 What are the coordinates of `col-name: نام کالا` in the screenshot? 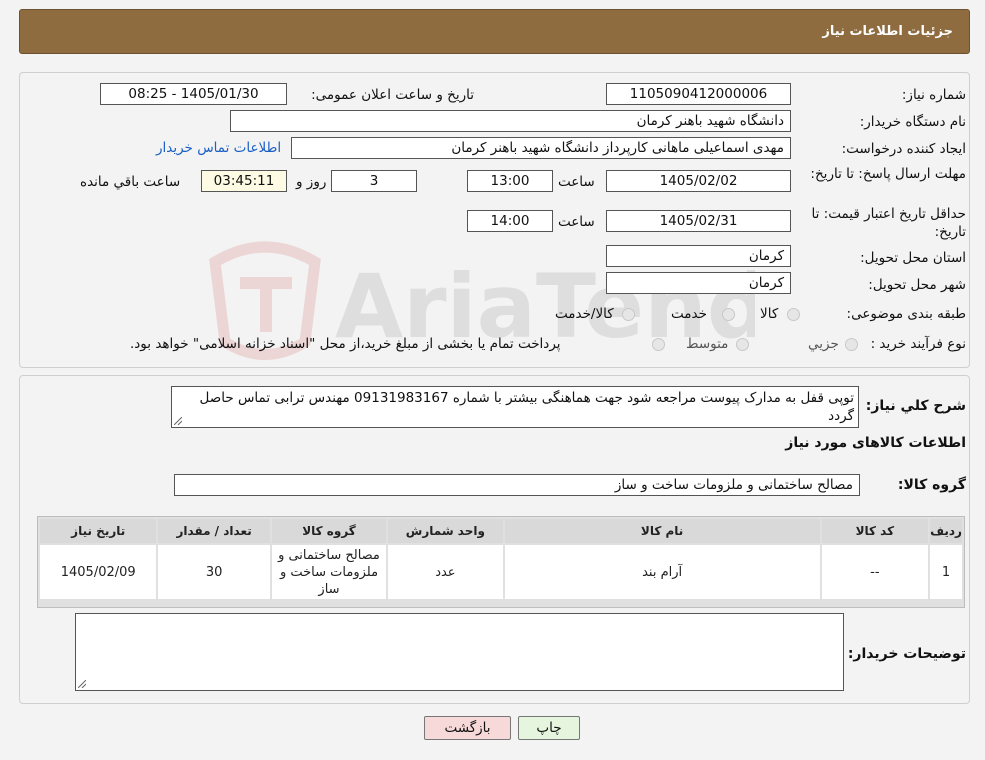 It's located at (662, 531).